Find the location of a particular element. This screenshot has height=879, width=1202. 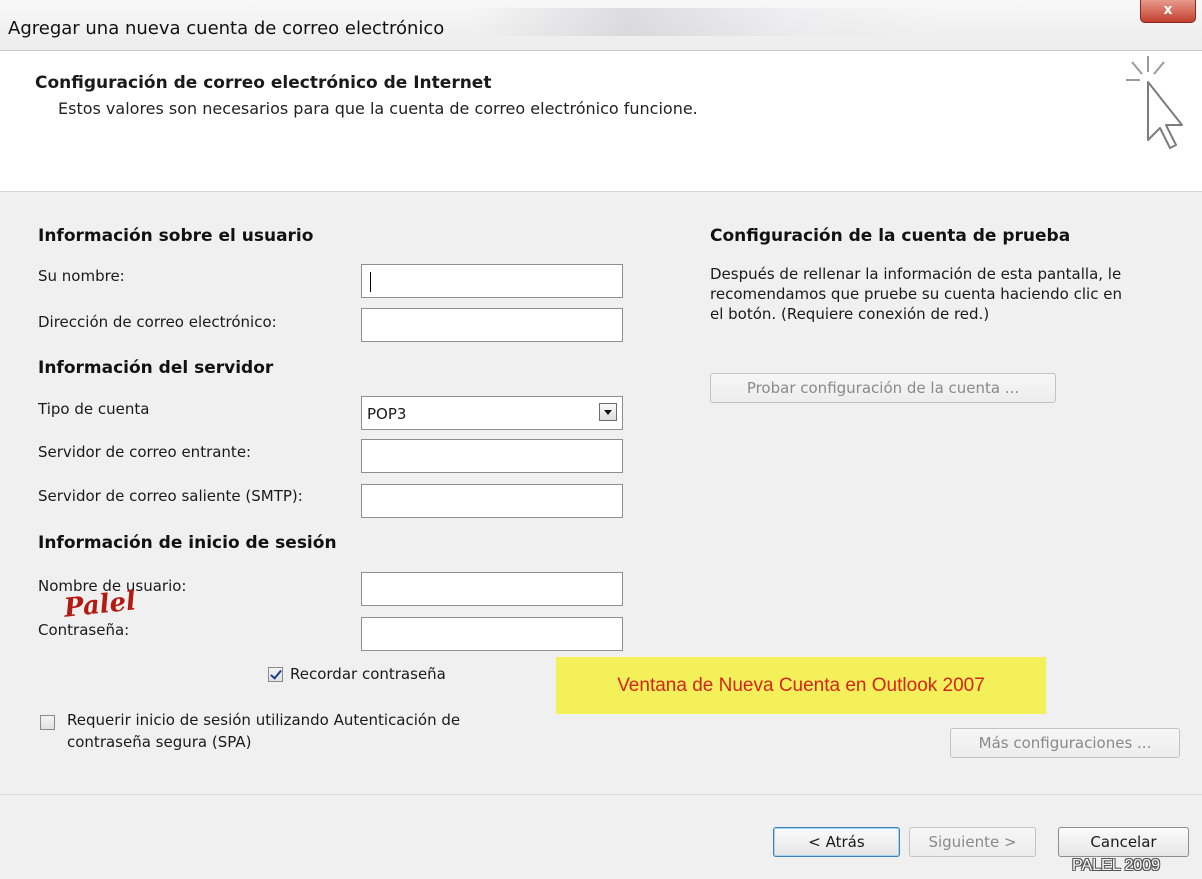

remember-password-label: Recordar contraseña is located at coordinates (368, 674).